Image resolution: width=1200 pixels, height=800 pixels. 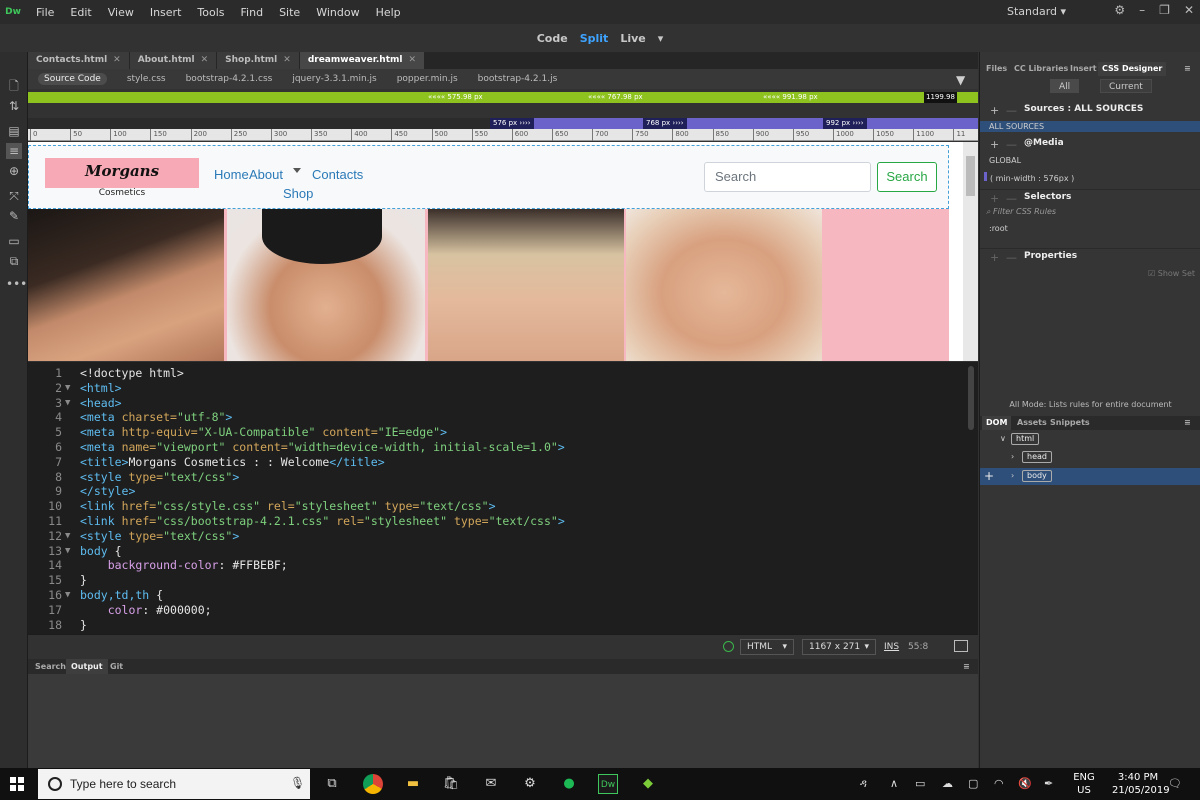 I want to click on mq-min-label: 576 px ››››, so click(x=512, y=123).